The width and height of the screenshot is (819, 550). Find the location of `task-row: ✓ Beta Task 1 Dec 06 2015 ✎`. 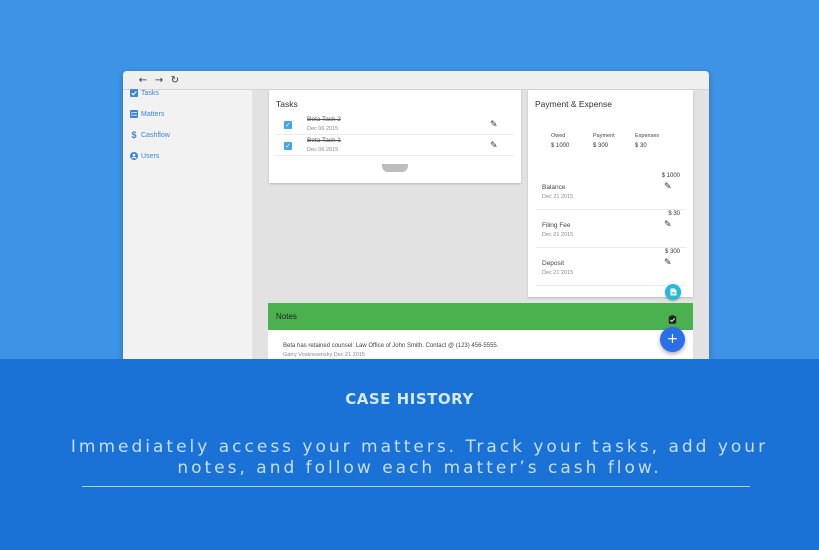

task-row: ✓ Beta Task 1 Dec 06 2015 ✎ is located at coordinates (395, 146).